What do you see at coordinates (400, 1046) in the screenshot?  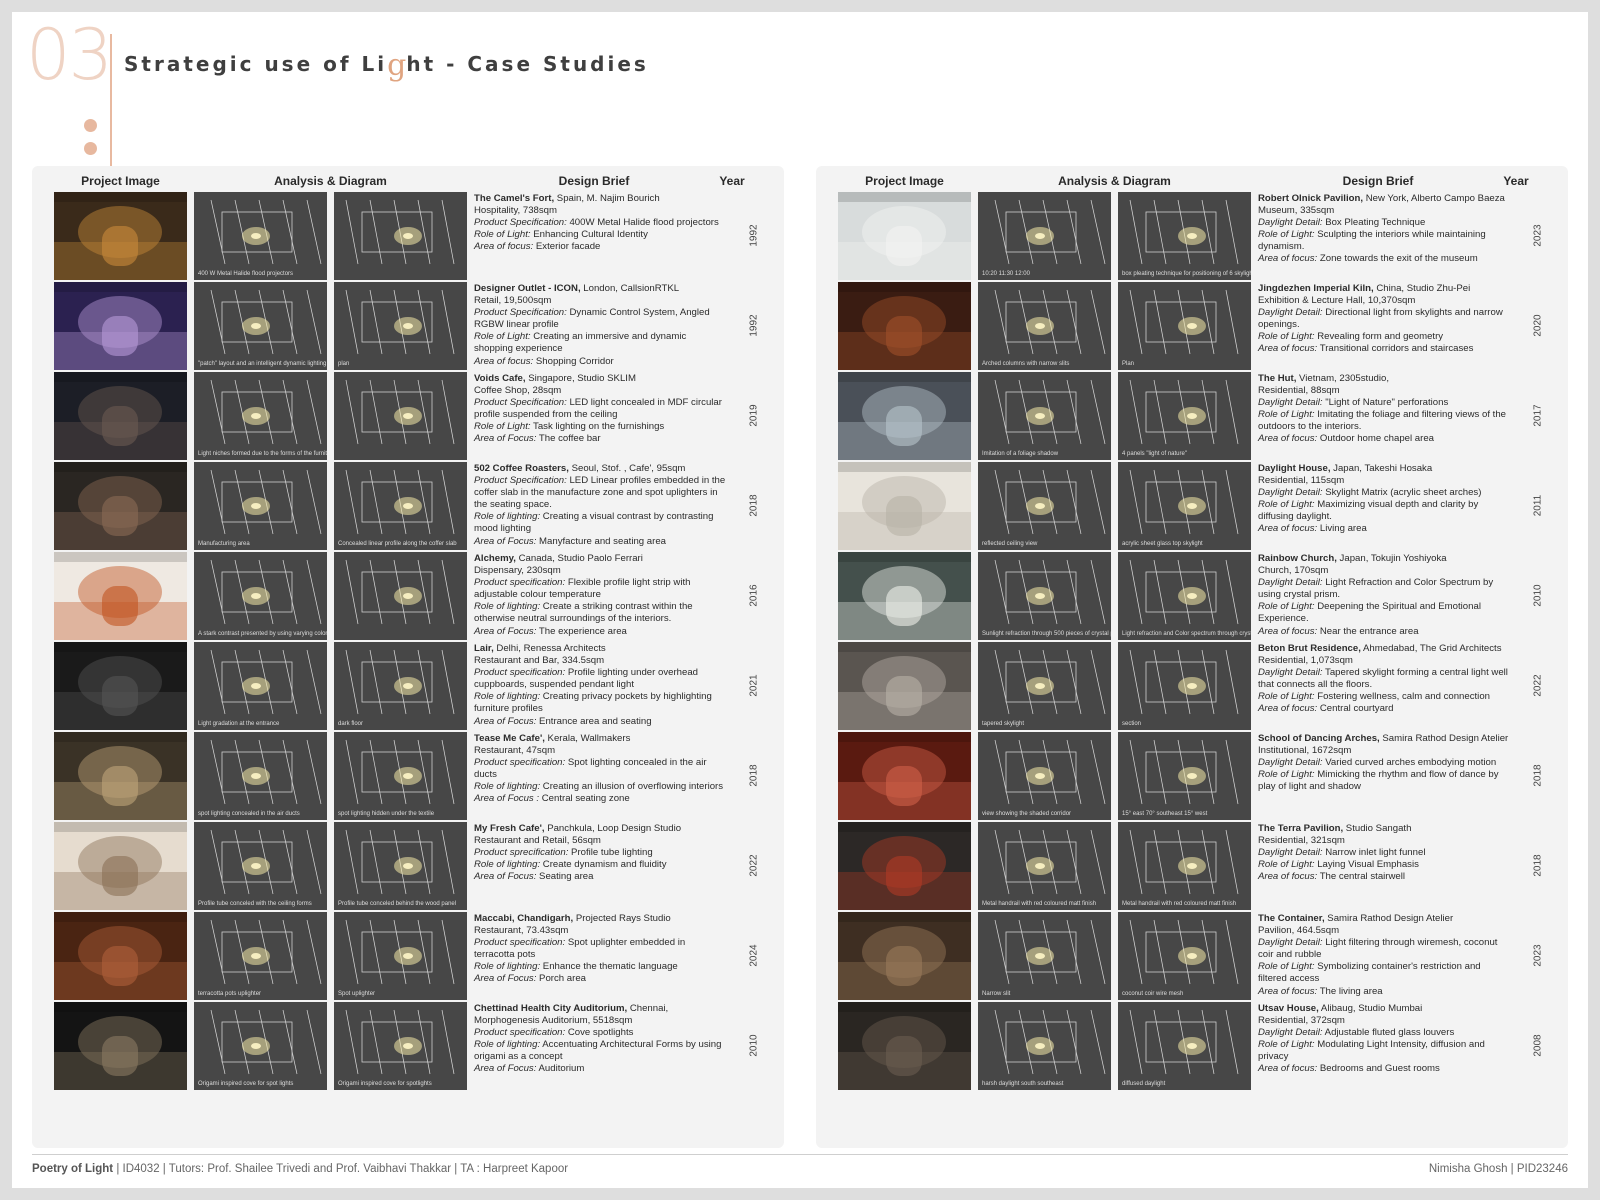 I see `analysis-diagram: Origami inspired cove for spotlights` at bounding box center [400, 1046].